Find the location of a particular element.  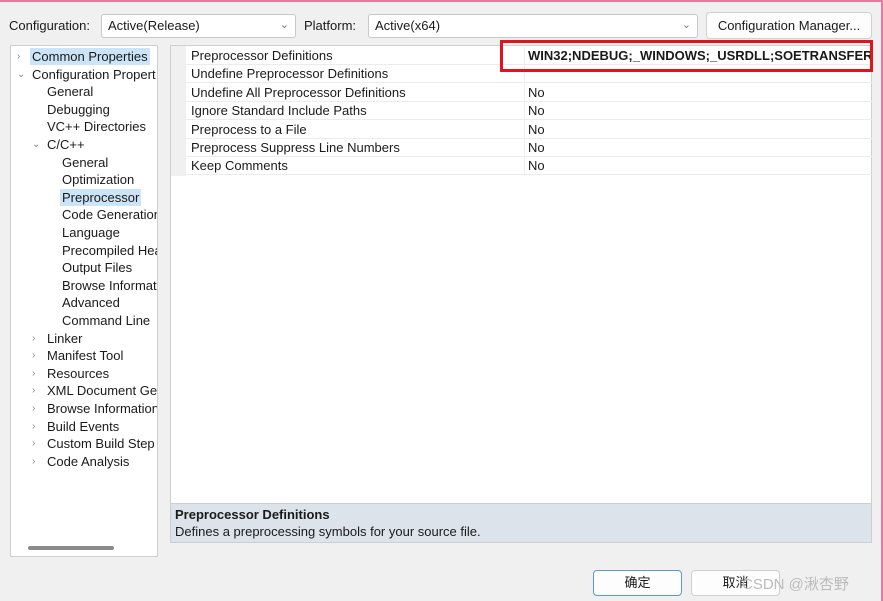

tree-item-label: XML Document Ger is located at coordinates (102, 391).